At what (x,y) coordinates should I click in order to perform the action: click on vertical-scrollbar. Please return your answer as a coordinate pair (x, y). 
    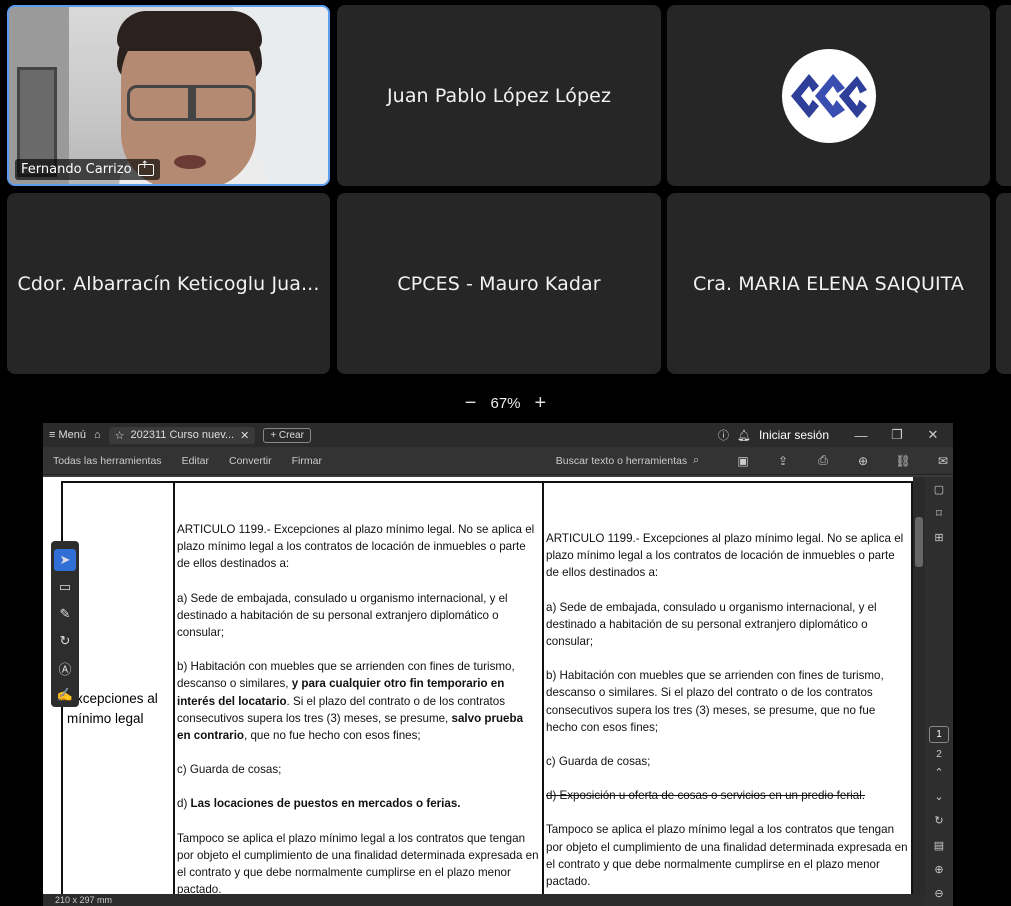
    Looking at the image, I should click on (919, 685).